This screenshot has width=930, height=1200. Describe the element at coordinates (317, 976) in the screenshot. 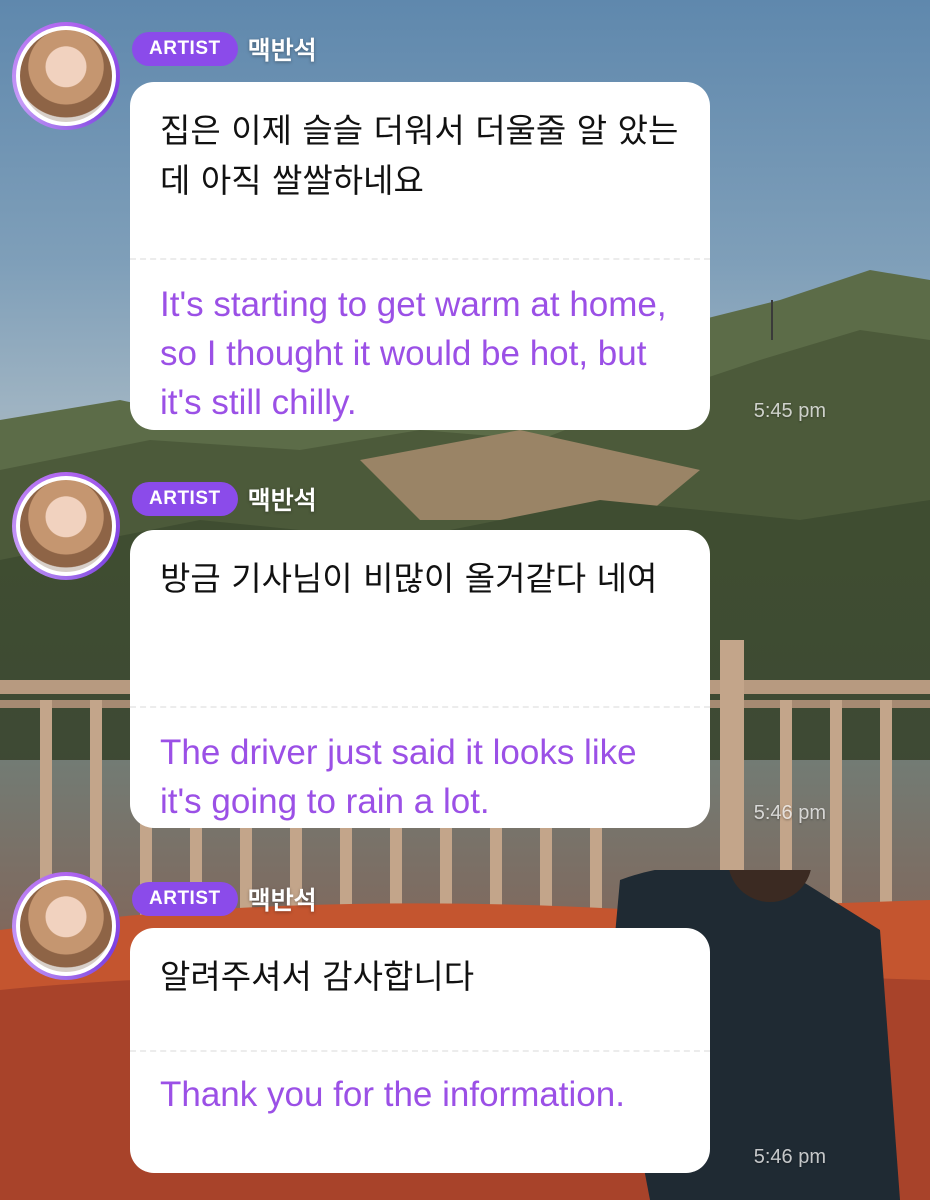

I see `original-text: 알려주셔서 감사합니다` at that location.